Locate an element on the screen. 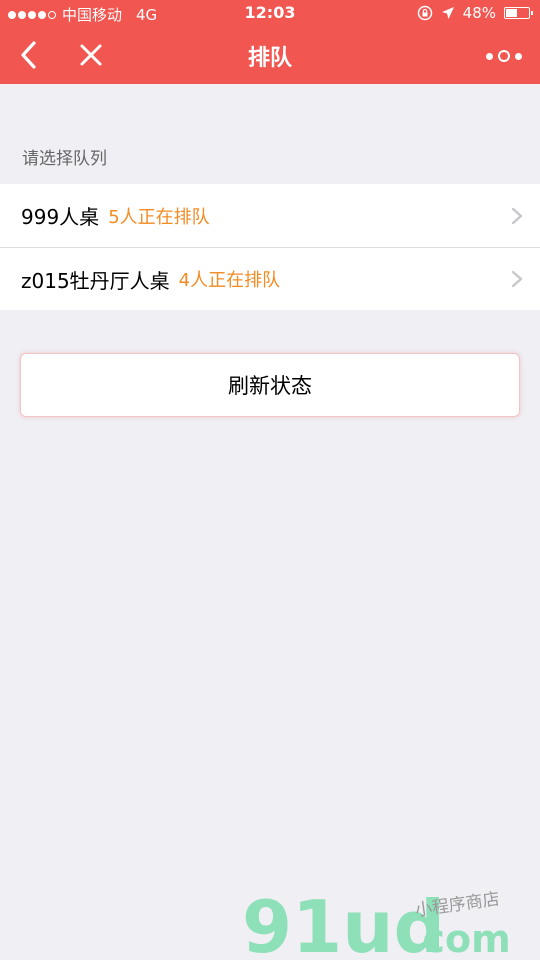 This screenshot has width=540, height=960. queue-status: 5人正在排队 is located at coordinates (159, 217).